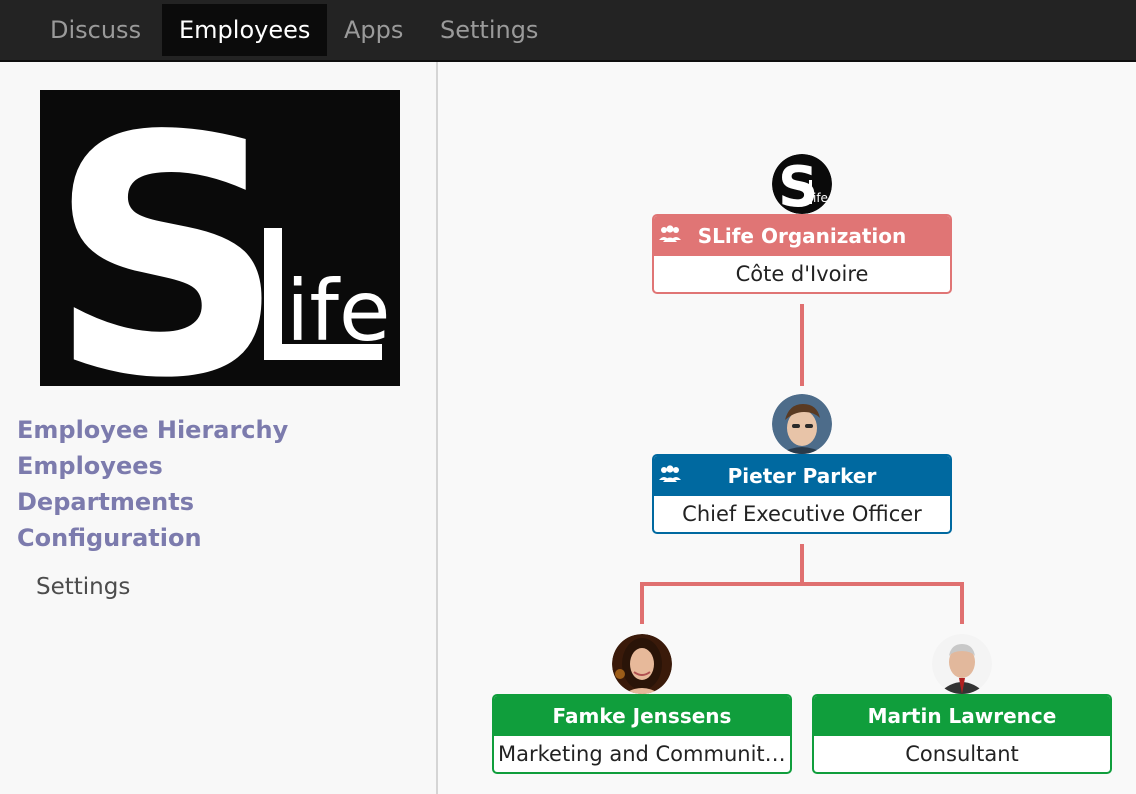 Image resolution: width=1136 pixels, height=794 pixels. What do you see at coordinates (644, 754) in the screenshot?
I see `node-famke-jenssens-title: Marketing and Community Manager` at bounding box center [644, 754].